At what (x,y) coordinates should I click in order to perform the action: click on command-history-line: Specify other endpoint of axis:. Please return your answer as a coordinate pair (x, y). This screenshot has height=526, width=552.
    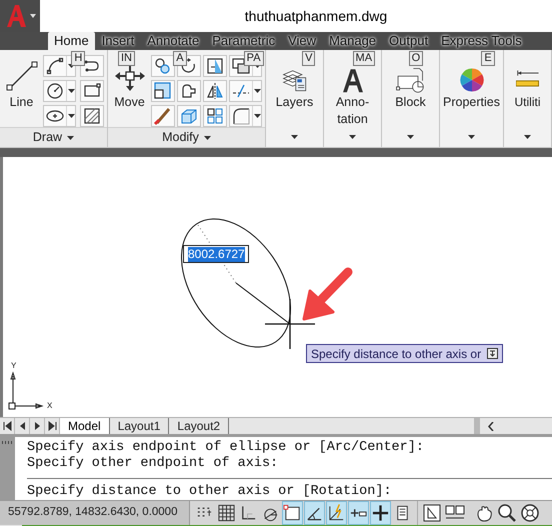
    Looking at the image, I should click on (153, 464).